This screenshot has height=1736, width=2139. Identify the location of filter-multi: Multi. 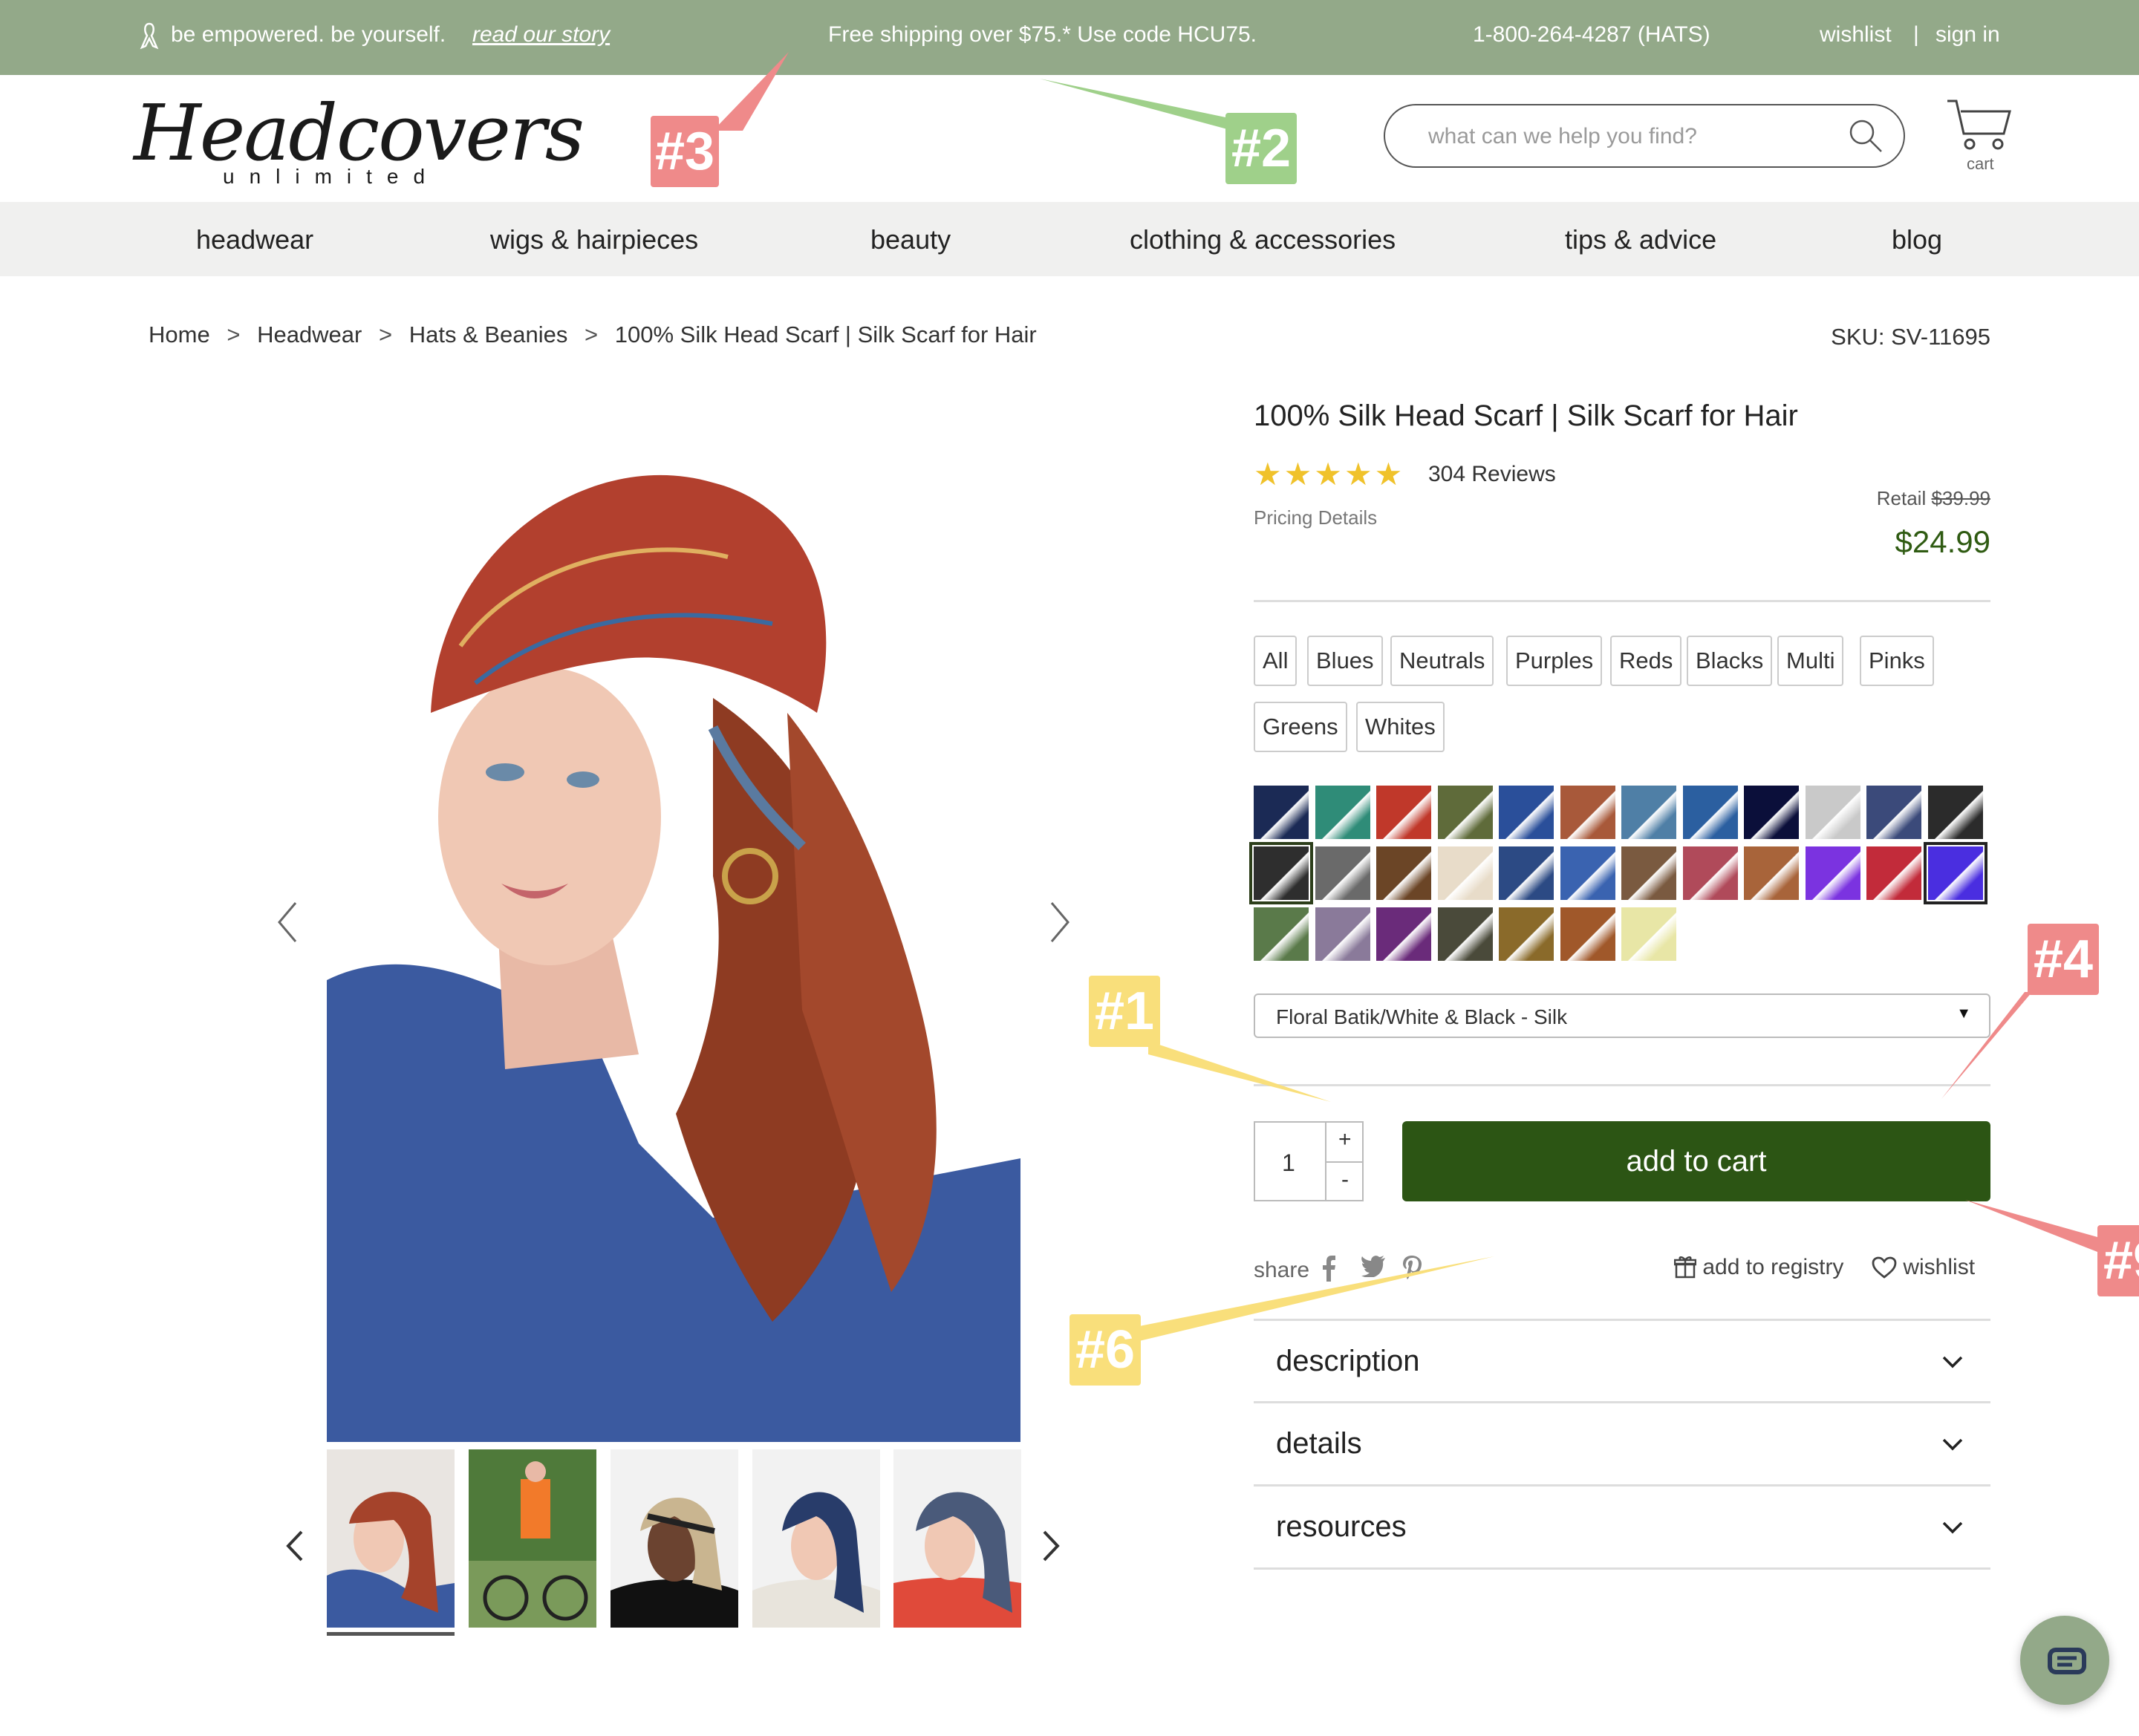
(1810, 661).